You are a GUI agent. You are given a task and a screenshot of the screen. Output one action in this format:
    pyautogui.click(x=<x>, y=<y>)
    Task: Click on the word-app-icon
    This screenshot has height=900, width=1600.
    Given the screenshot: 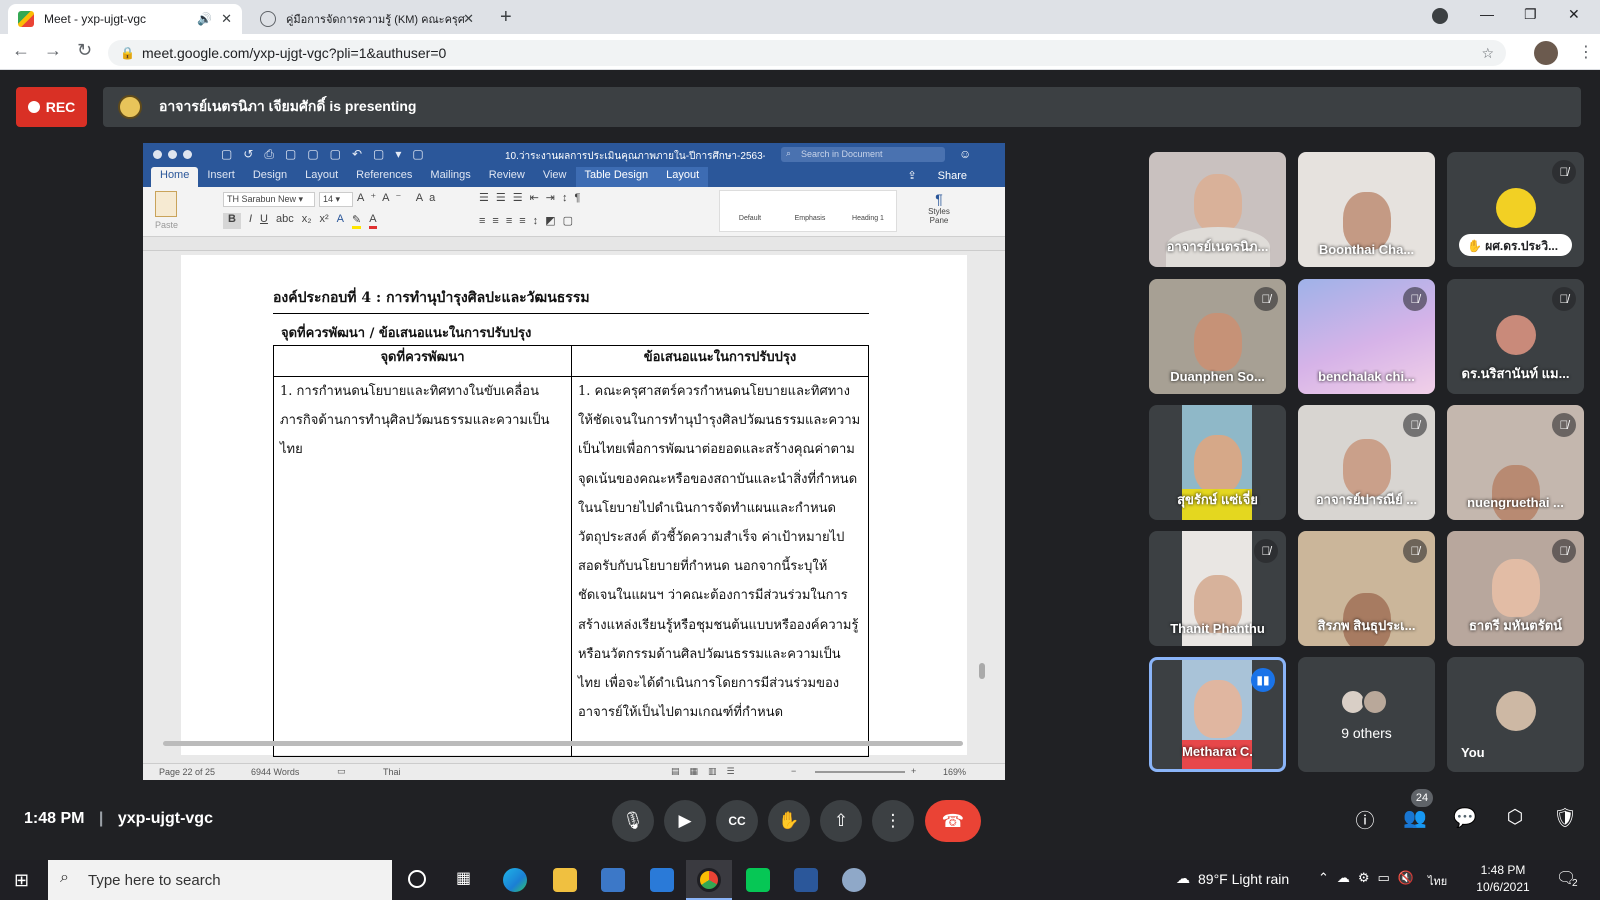 What is the action you would take?
    pyautogui.click(x=806, y=880)
    